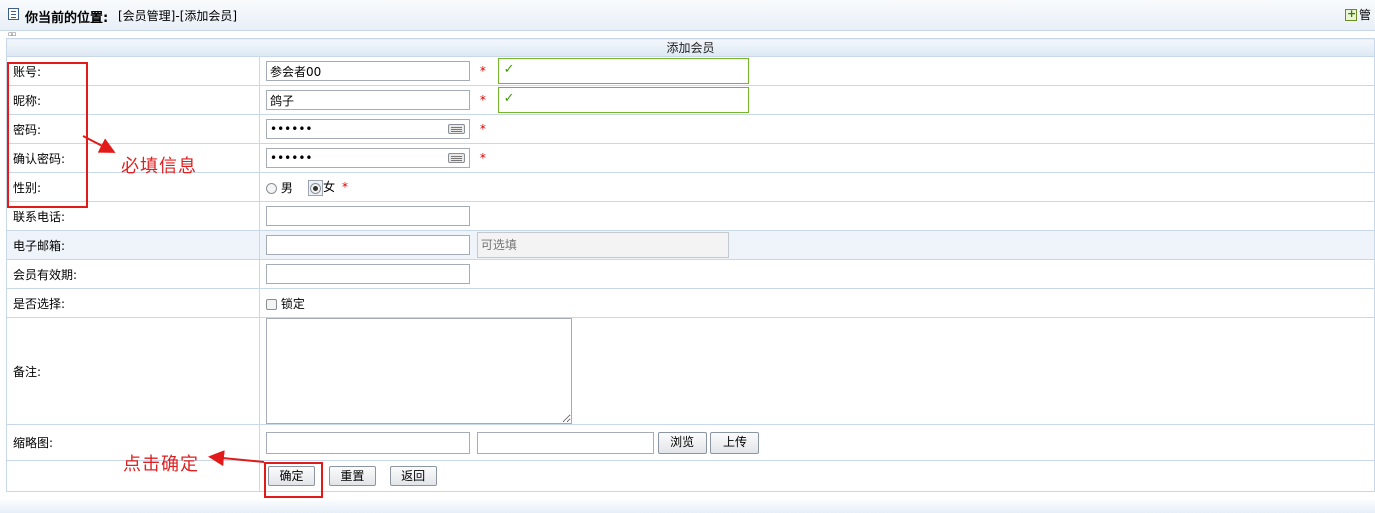 The image size is (1375, 513). I want to click on account-validation-box: ✓, so click(623, 71).